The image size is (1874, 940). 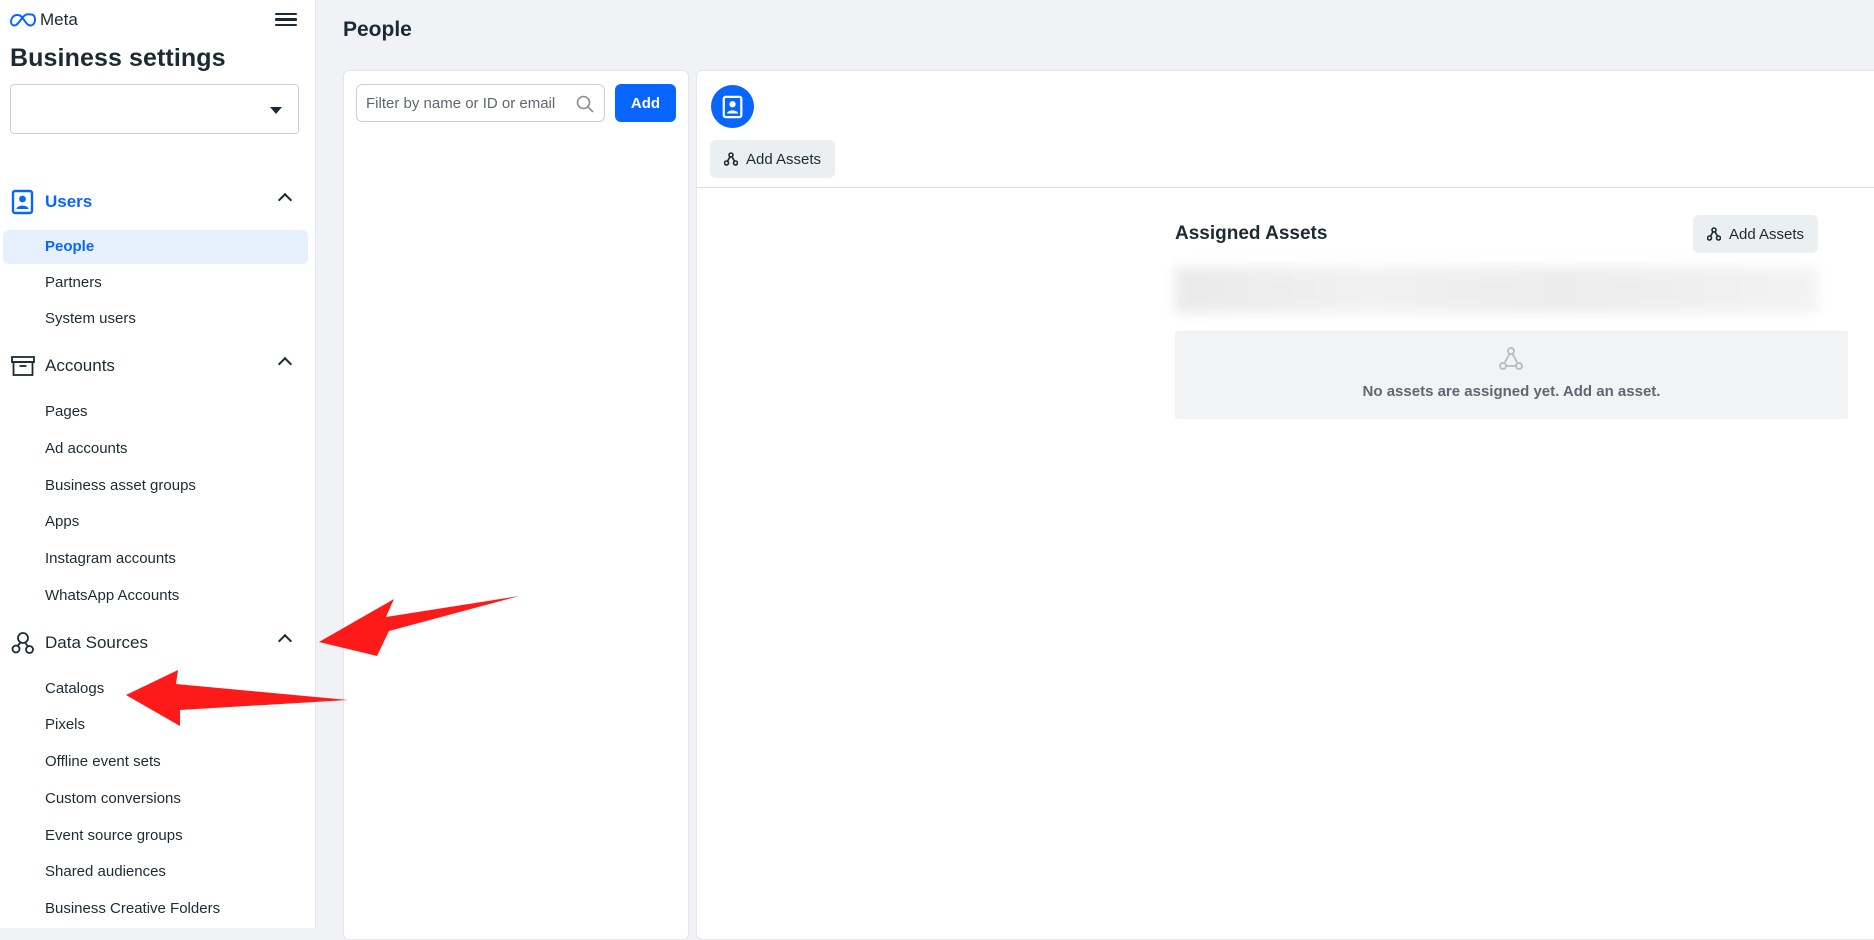 I want to click on assigned-add-assets-button: Add Assets, so click(x=1756, y=234).